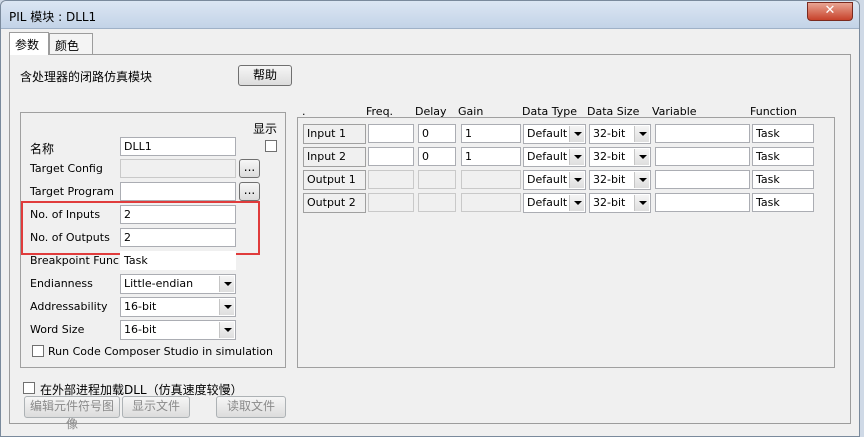 The width and height of the screenshot is (864, 437). What do you see at coordinates (783, 202) in the screenshot?
I see `output-2-function: Task` at bounding box center [783, 202].